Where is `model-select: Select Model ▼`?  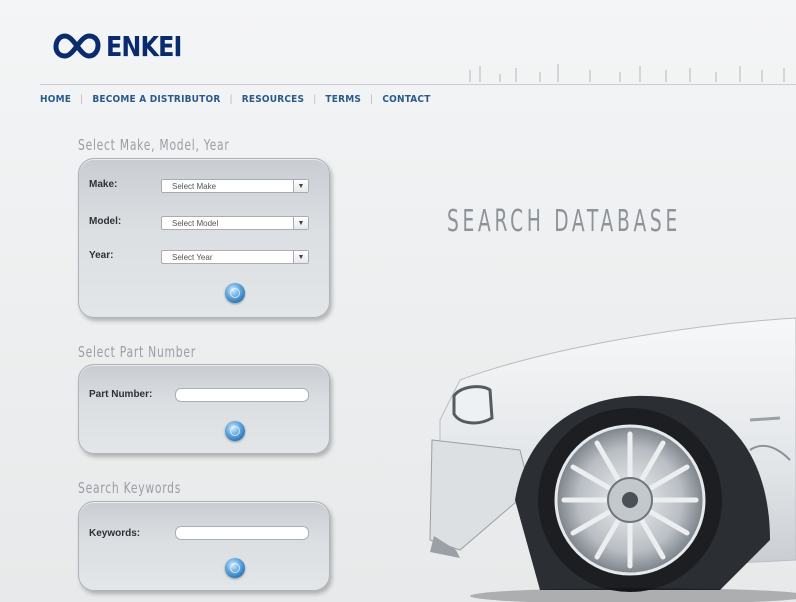 model-select: Select Model ▼ is located at coordinates (235, 223).